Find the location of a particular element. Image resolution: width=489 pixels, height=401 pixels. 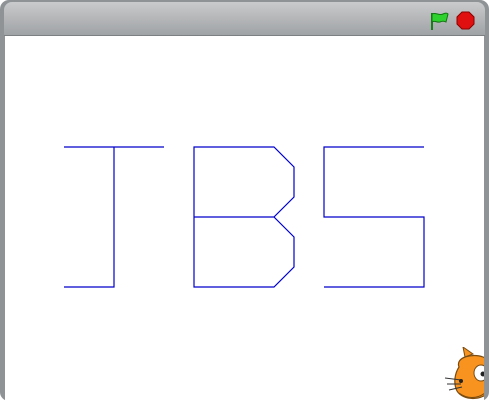

stop-sign-icon is located at coordinates (465, 20).